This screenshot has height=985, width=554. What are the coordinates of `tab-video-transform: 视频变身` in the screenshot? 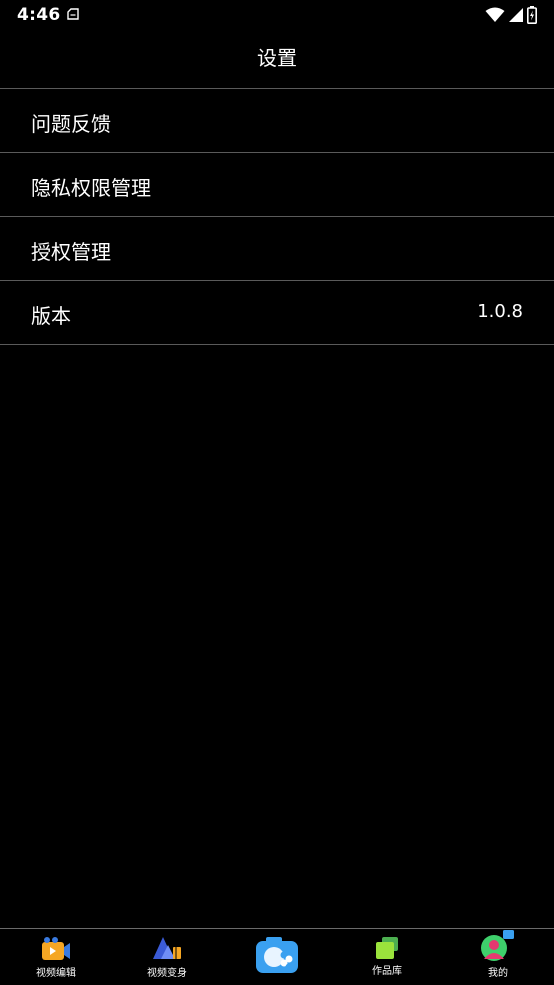 It's located at (167, 957).